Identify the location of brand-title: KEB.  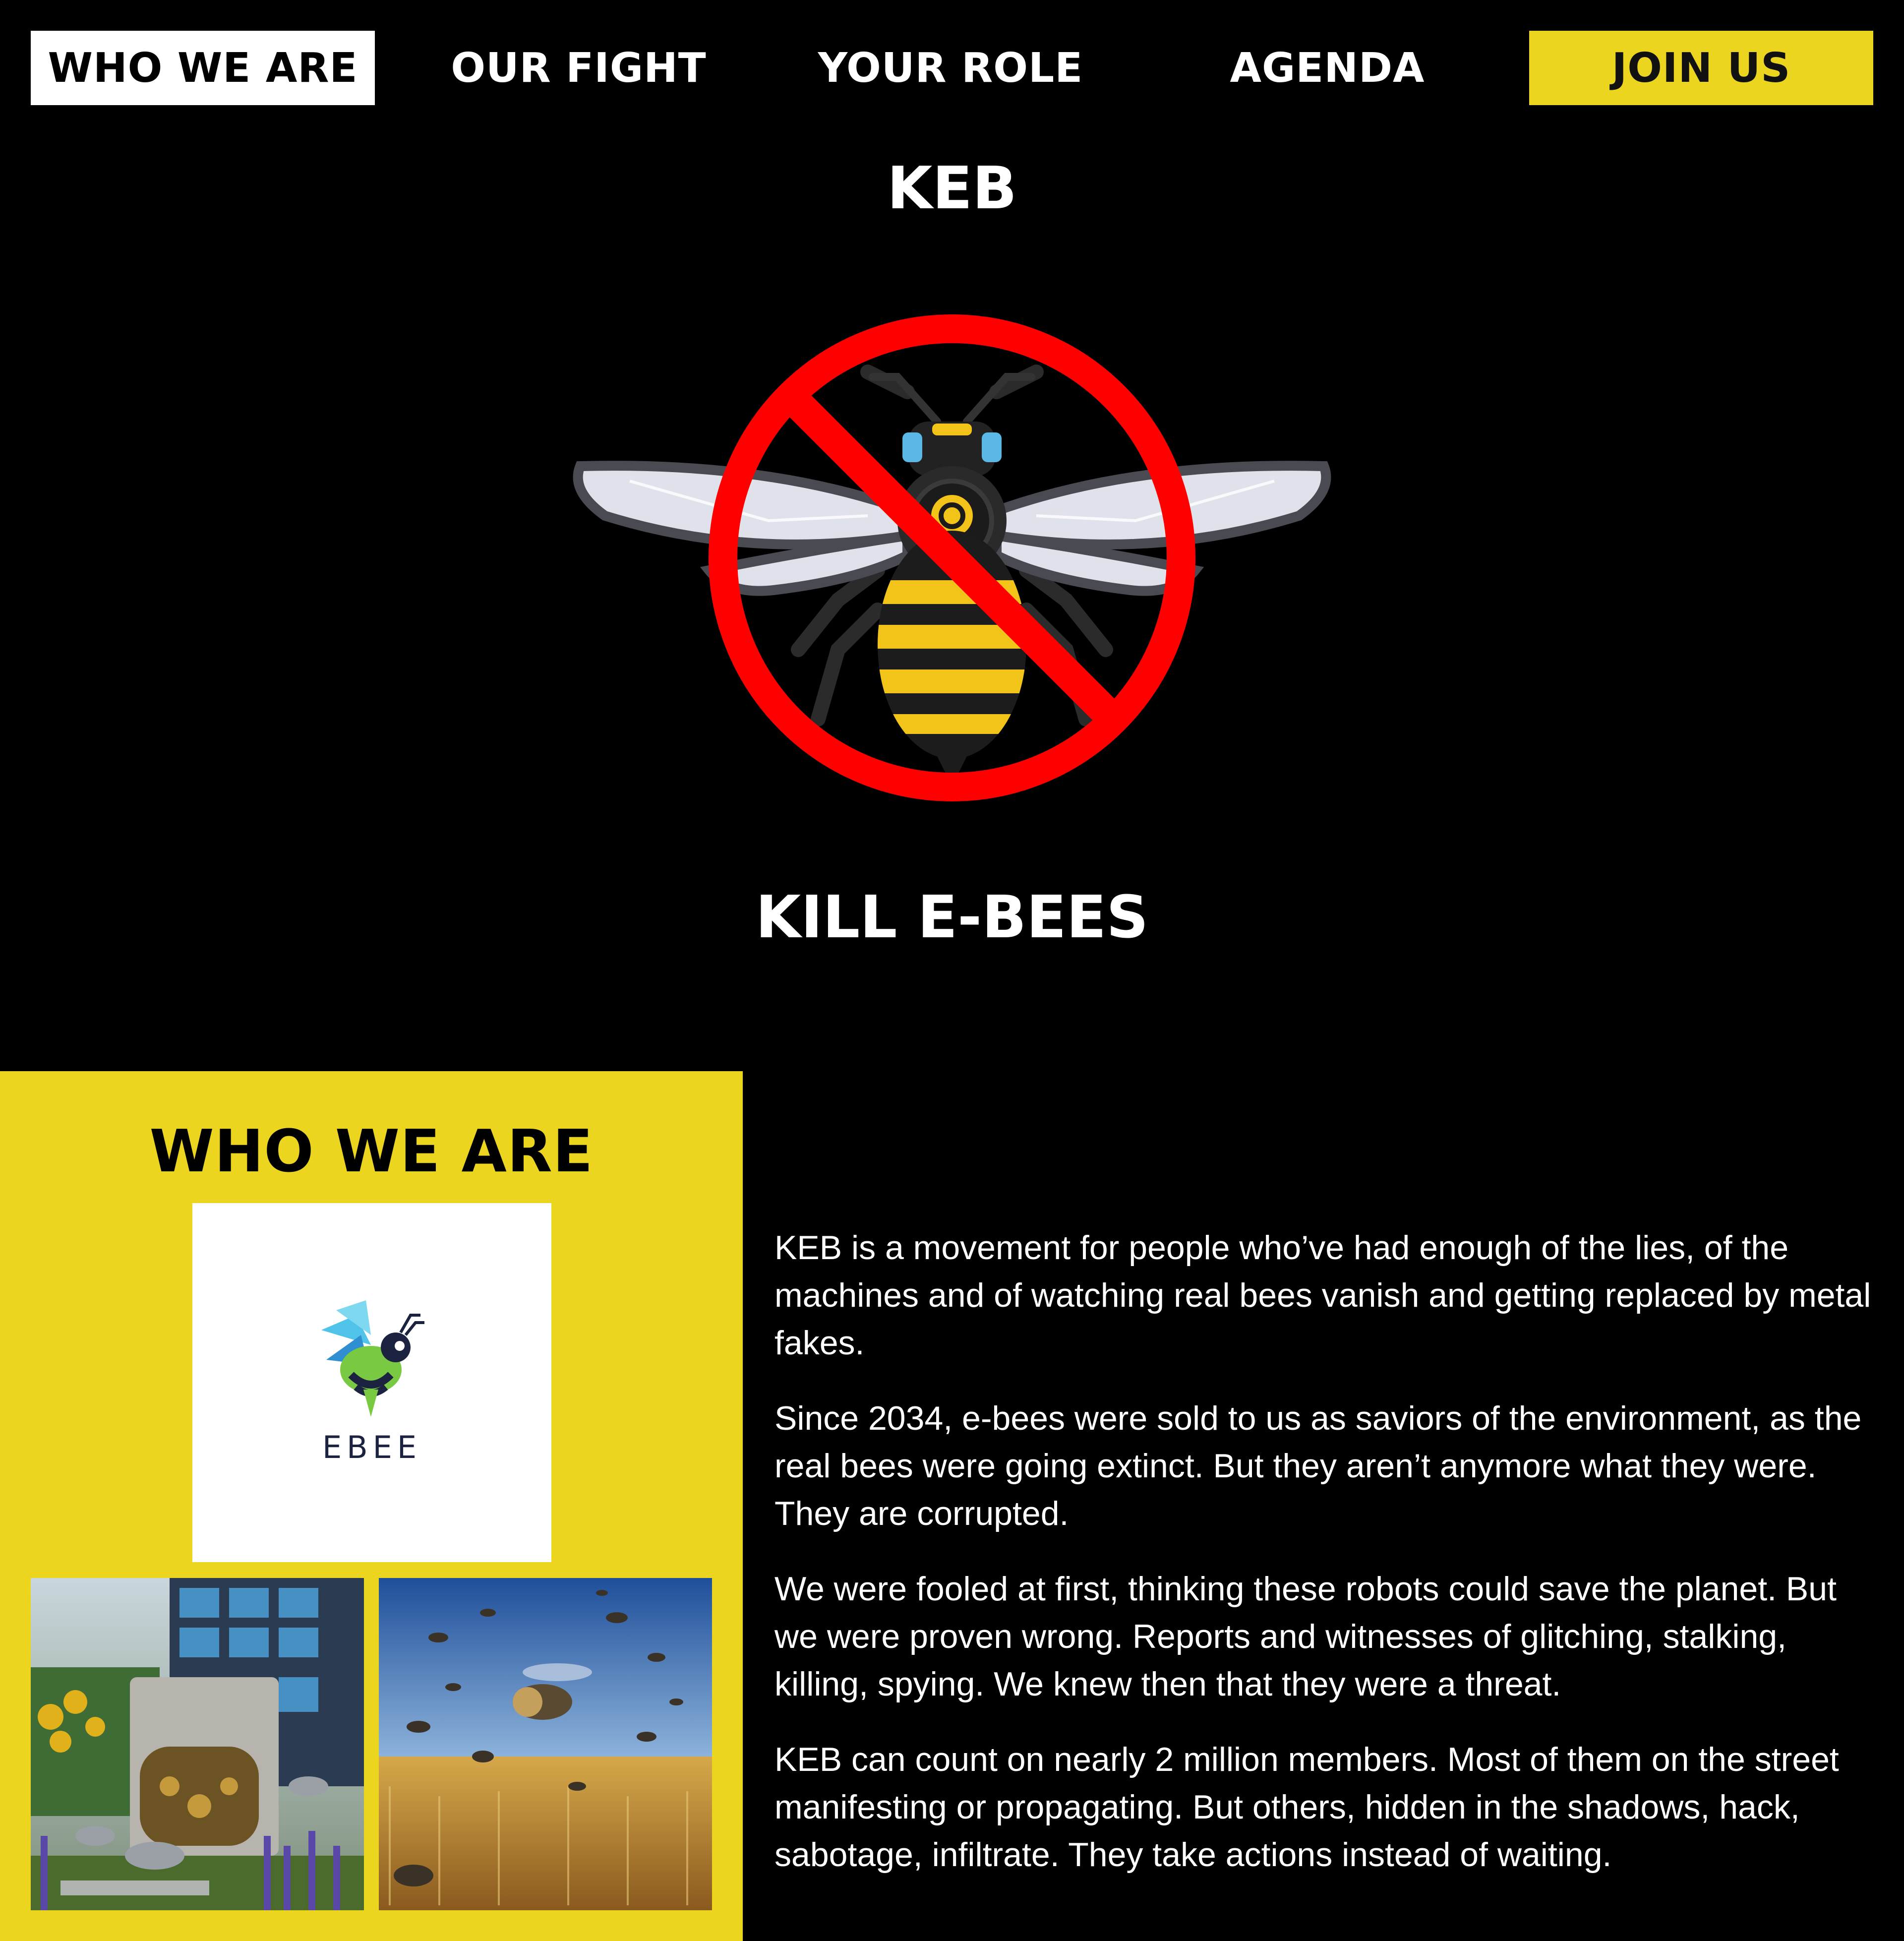
(952, 188).